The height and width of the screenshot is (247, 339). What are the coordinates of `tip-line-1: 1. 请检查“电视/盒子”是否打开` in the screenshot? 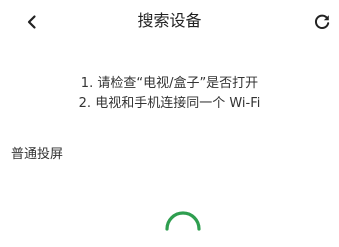 It's located at (169, 83).